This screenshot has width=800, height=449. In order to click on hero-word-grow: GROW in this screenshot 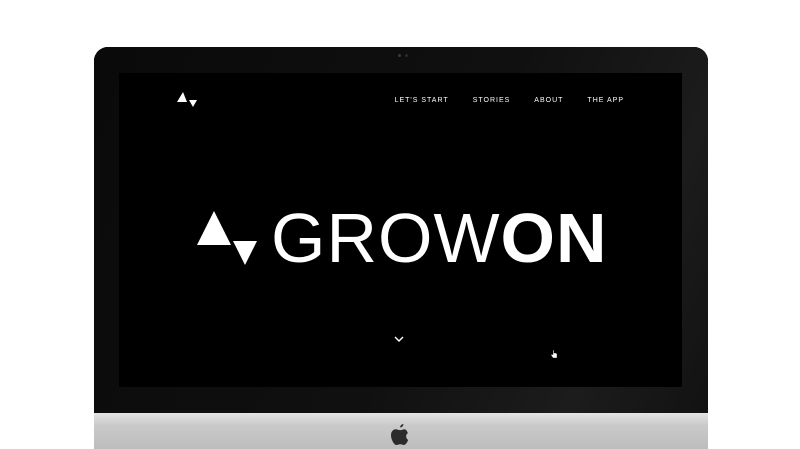, I will do `click(386, 238)`.